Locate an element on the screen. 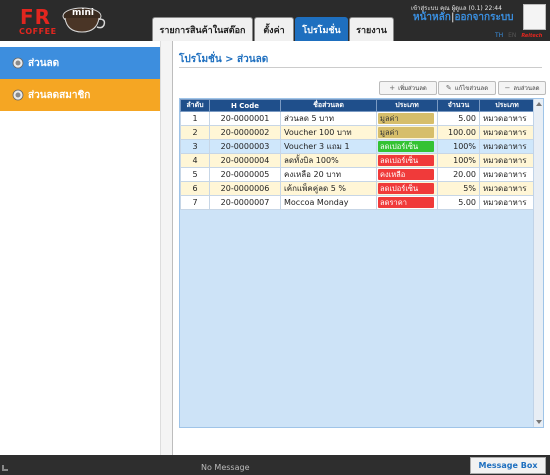  sidebar-item-member-discount: ส่วนลดสมาชิก is located at coordinates (80, 95).